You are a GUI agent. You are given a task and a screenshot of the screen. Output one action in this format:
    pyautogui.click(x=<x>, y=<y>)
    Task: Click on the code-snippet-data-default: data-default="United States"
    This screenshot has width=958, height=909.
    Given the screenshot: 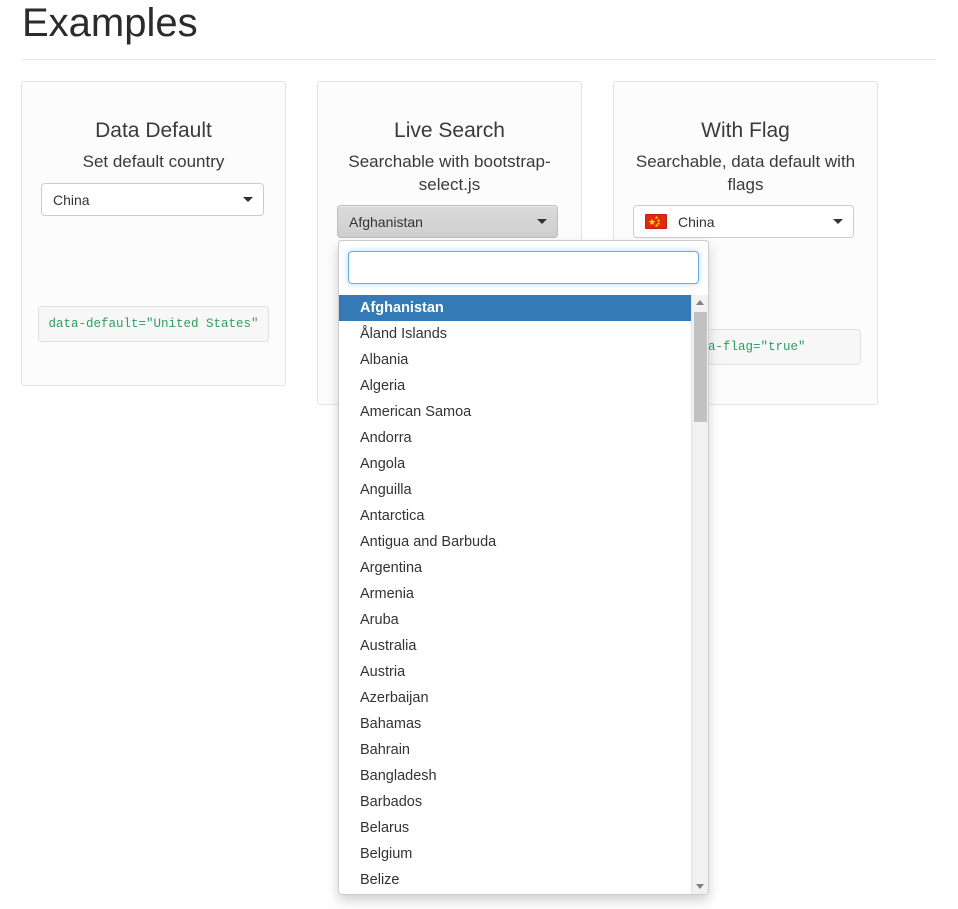 What is the action you would take?
    pyautogui.click(x=153, y=324)
    